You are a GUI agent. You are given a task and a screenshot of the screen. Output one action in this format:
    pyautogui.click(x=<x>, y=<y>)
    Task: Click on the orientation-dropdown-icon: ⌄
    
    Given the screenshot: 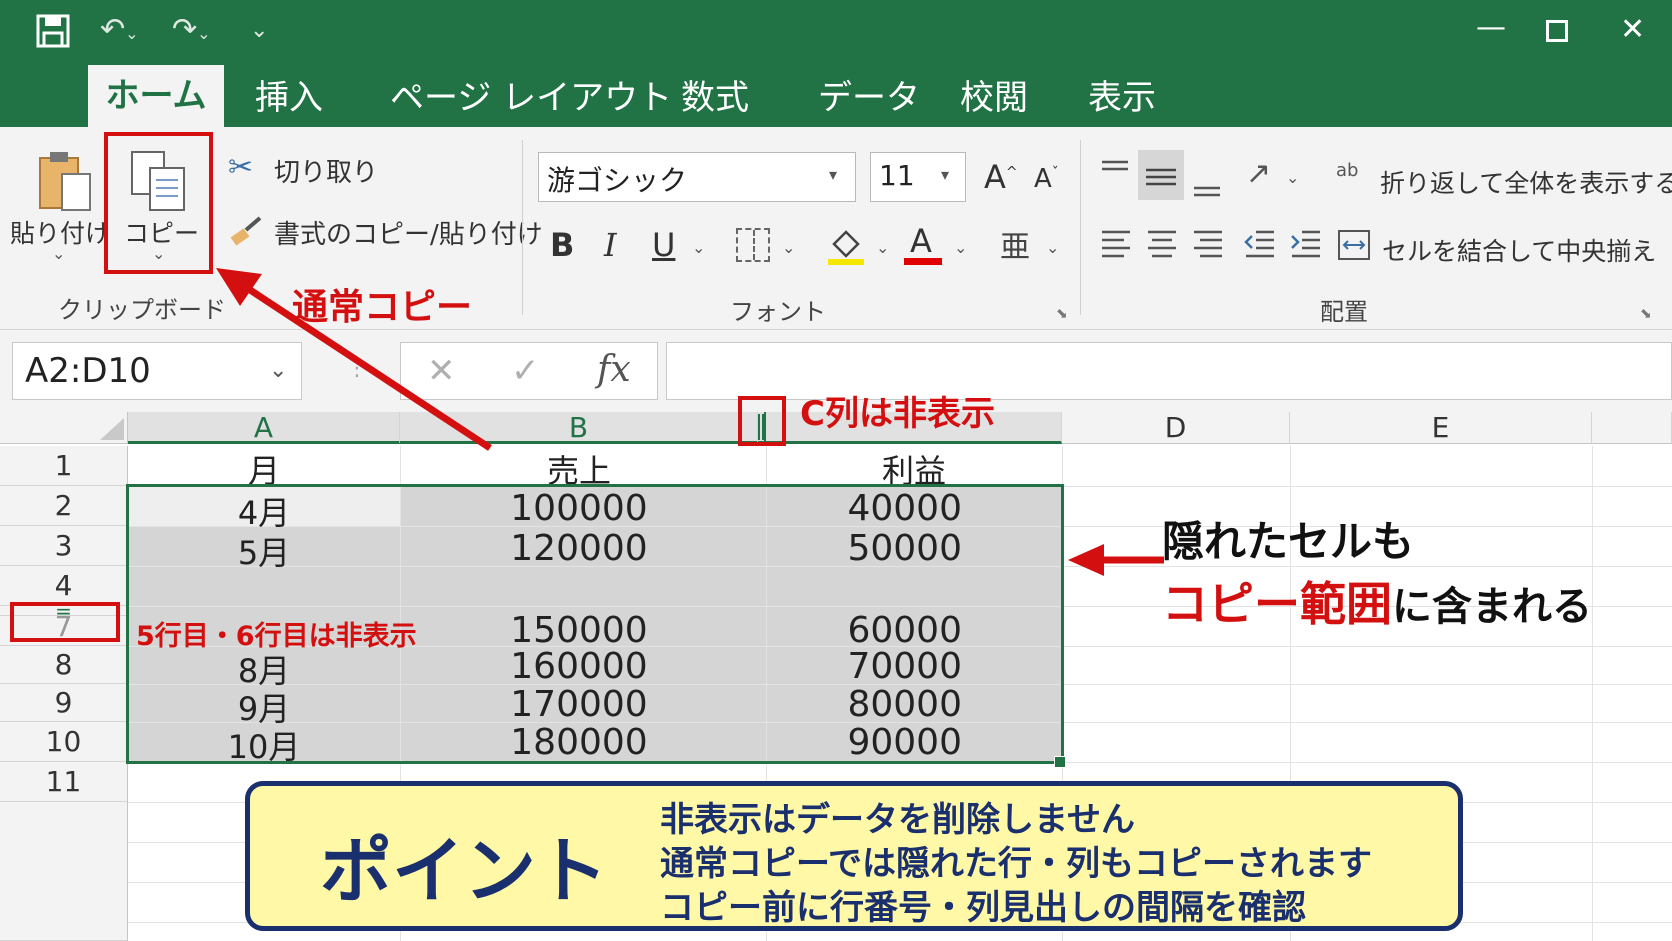 What is the action you would take?
    pyautogui.click(x=1292, y=177)
    